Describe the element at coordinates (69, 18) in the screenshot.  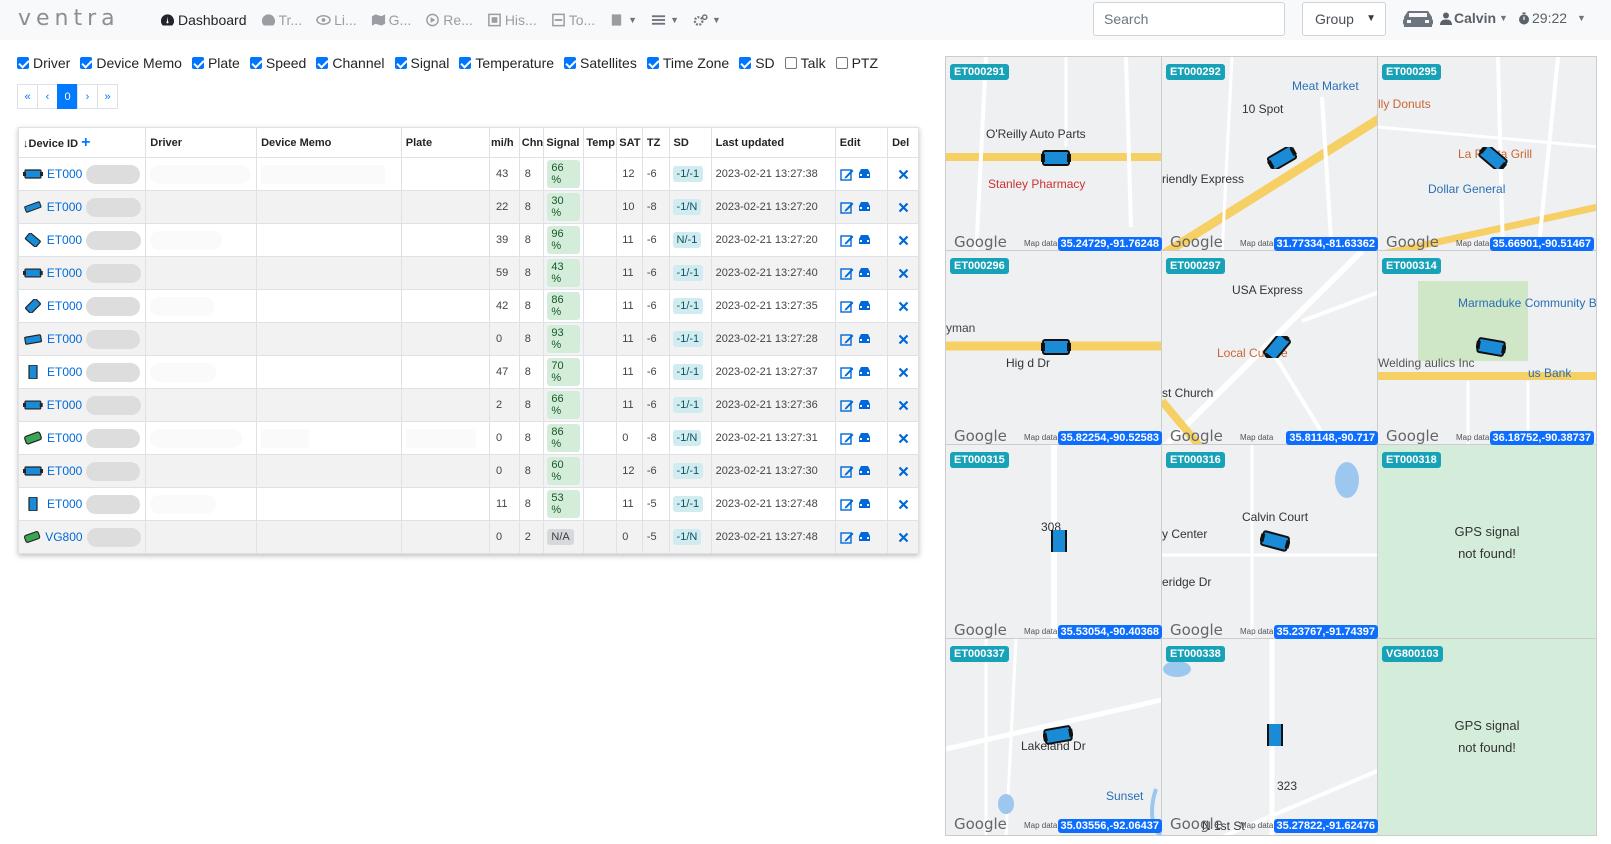
I see `brand-logo: ventra` at that location.